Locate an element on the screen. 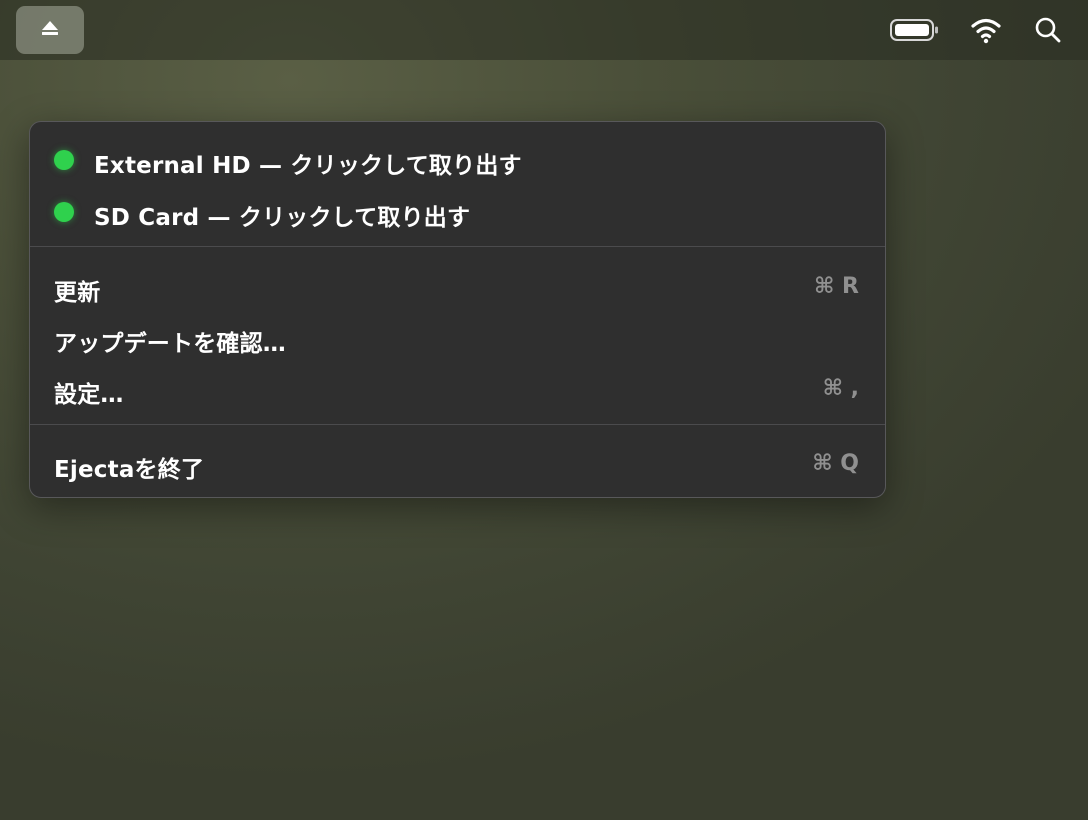 The image size is (1088, 820). battery-icon is located at coordinates (914, 30).